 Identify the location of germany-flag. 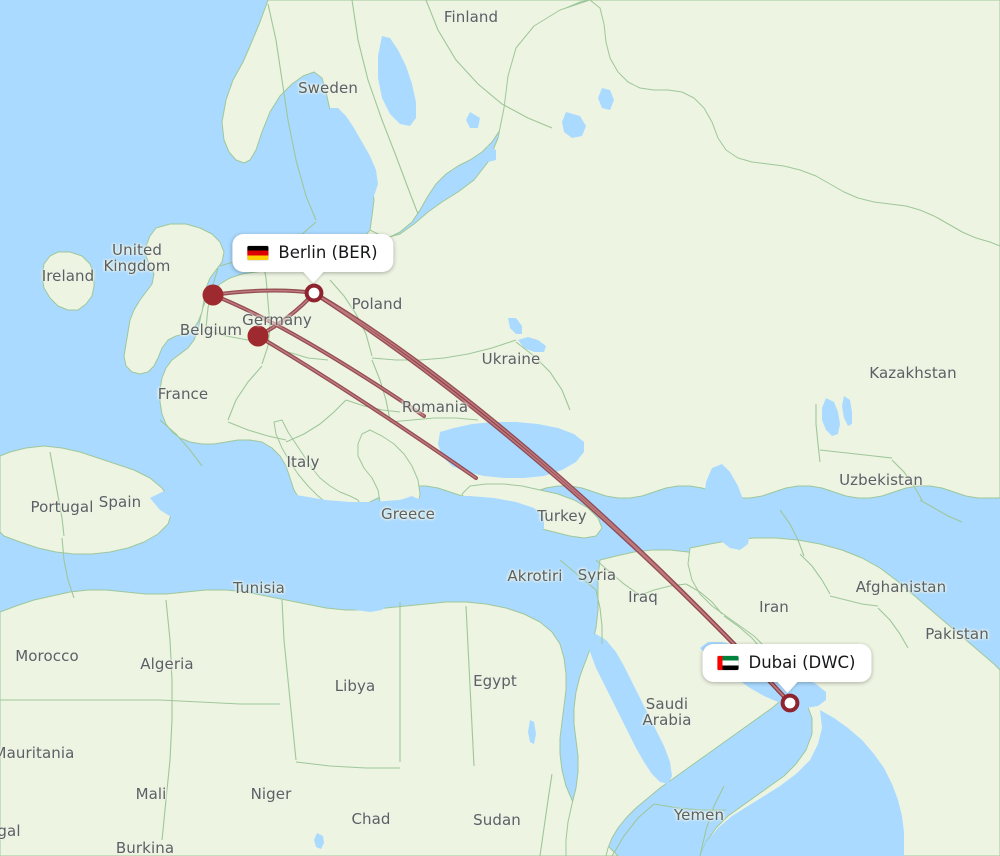
(258, 252).